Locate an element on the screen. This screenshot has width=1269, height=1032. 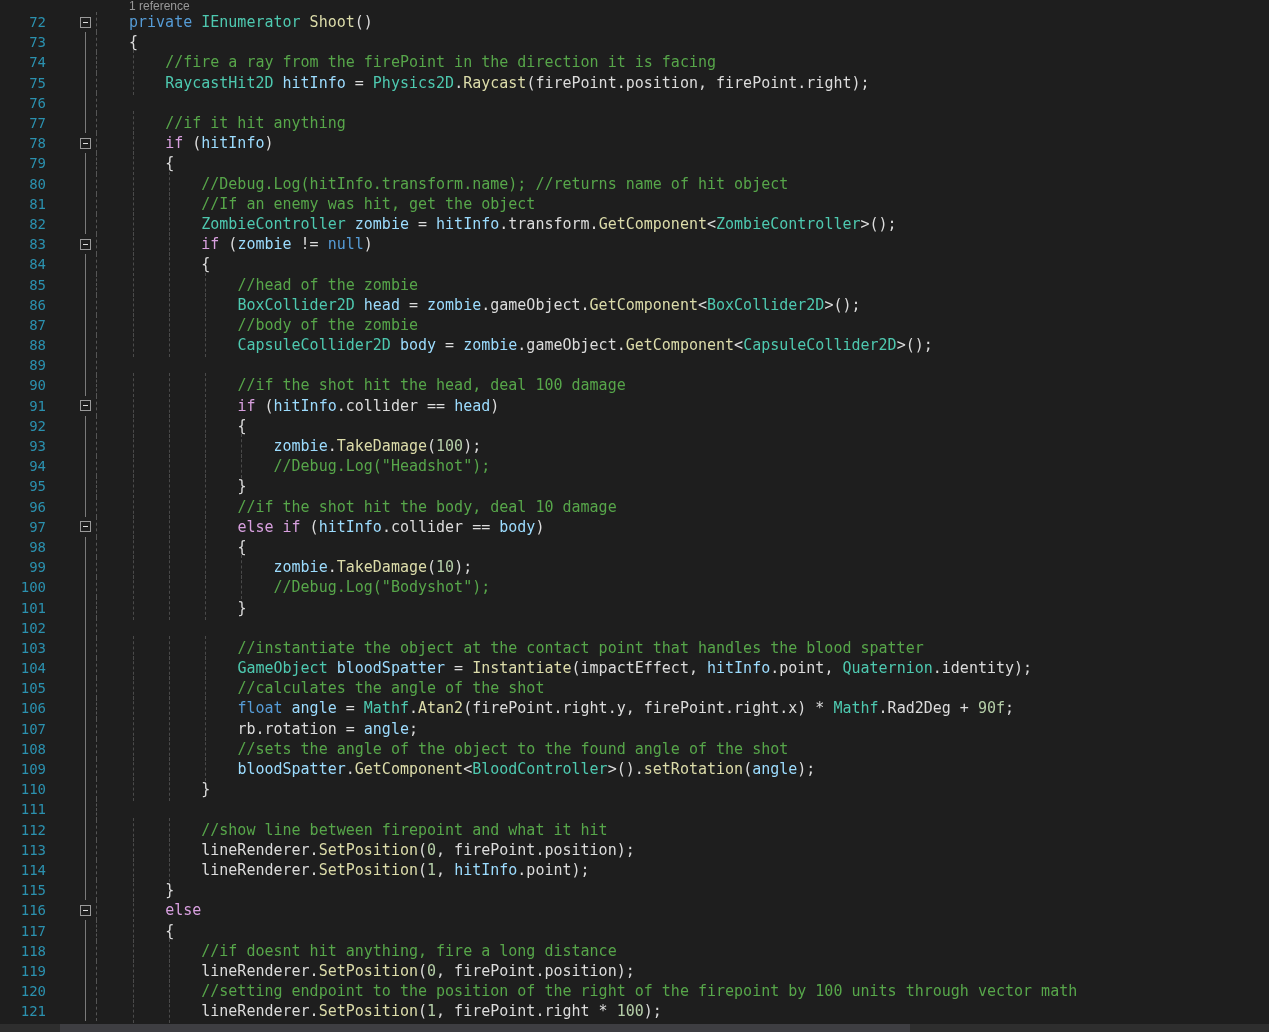
code-line: //instantiate the object at the contact point that handles the blood spatter is located at coordinates (526, 647).